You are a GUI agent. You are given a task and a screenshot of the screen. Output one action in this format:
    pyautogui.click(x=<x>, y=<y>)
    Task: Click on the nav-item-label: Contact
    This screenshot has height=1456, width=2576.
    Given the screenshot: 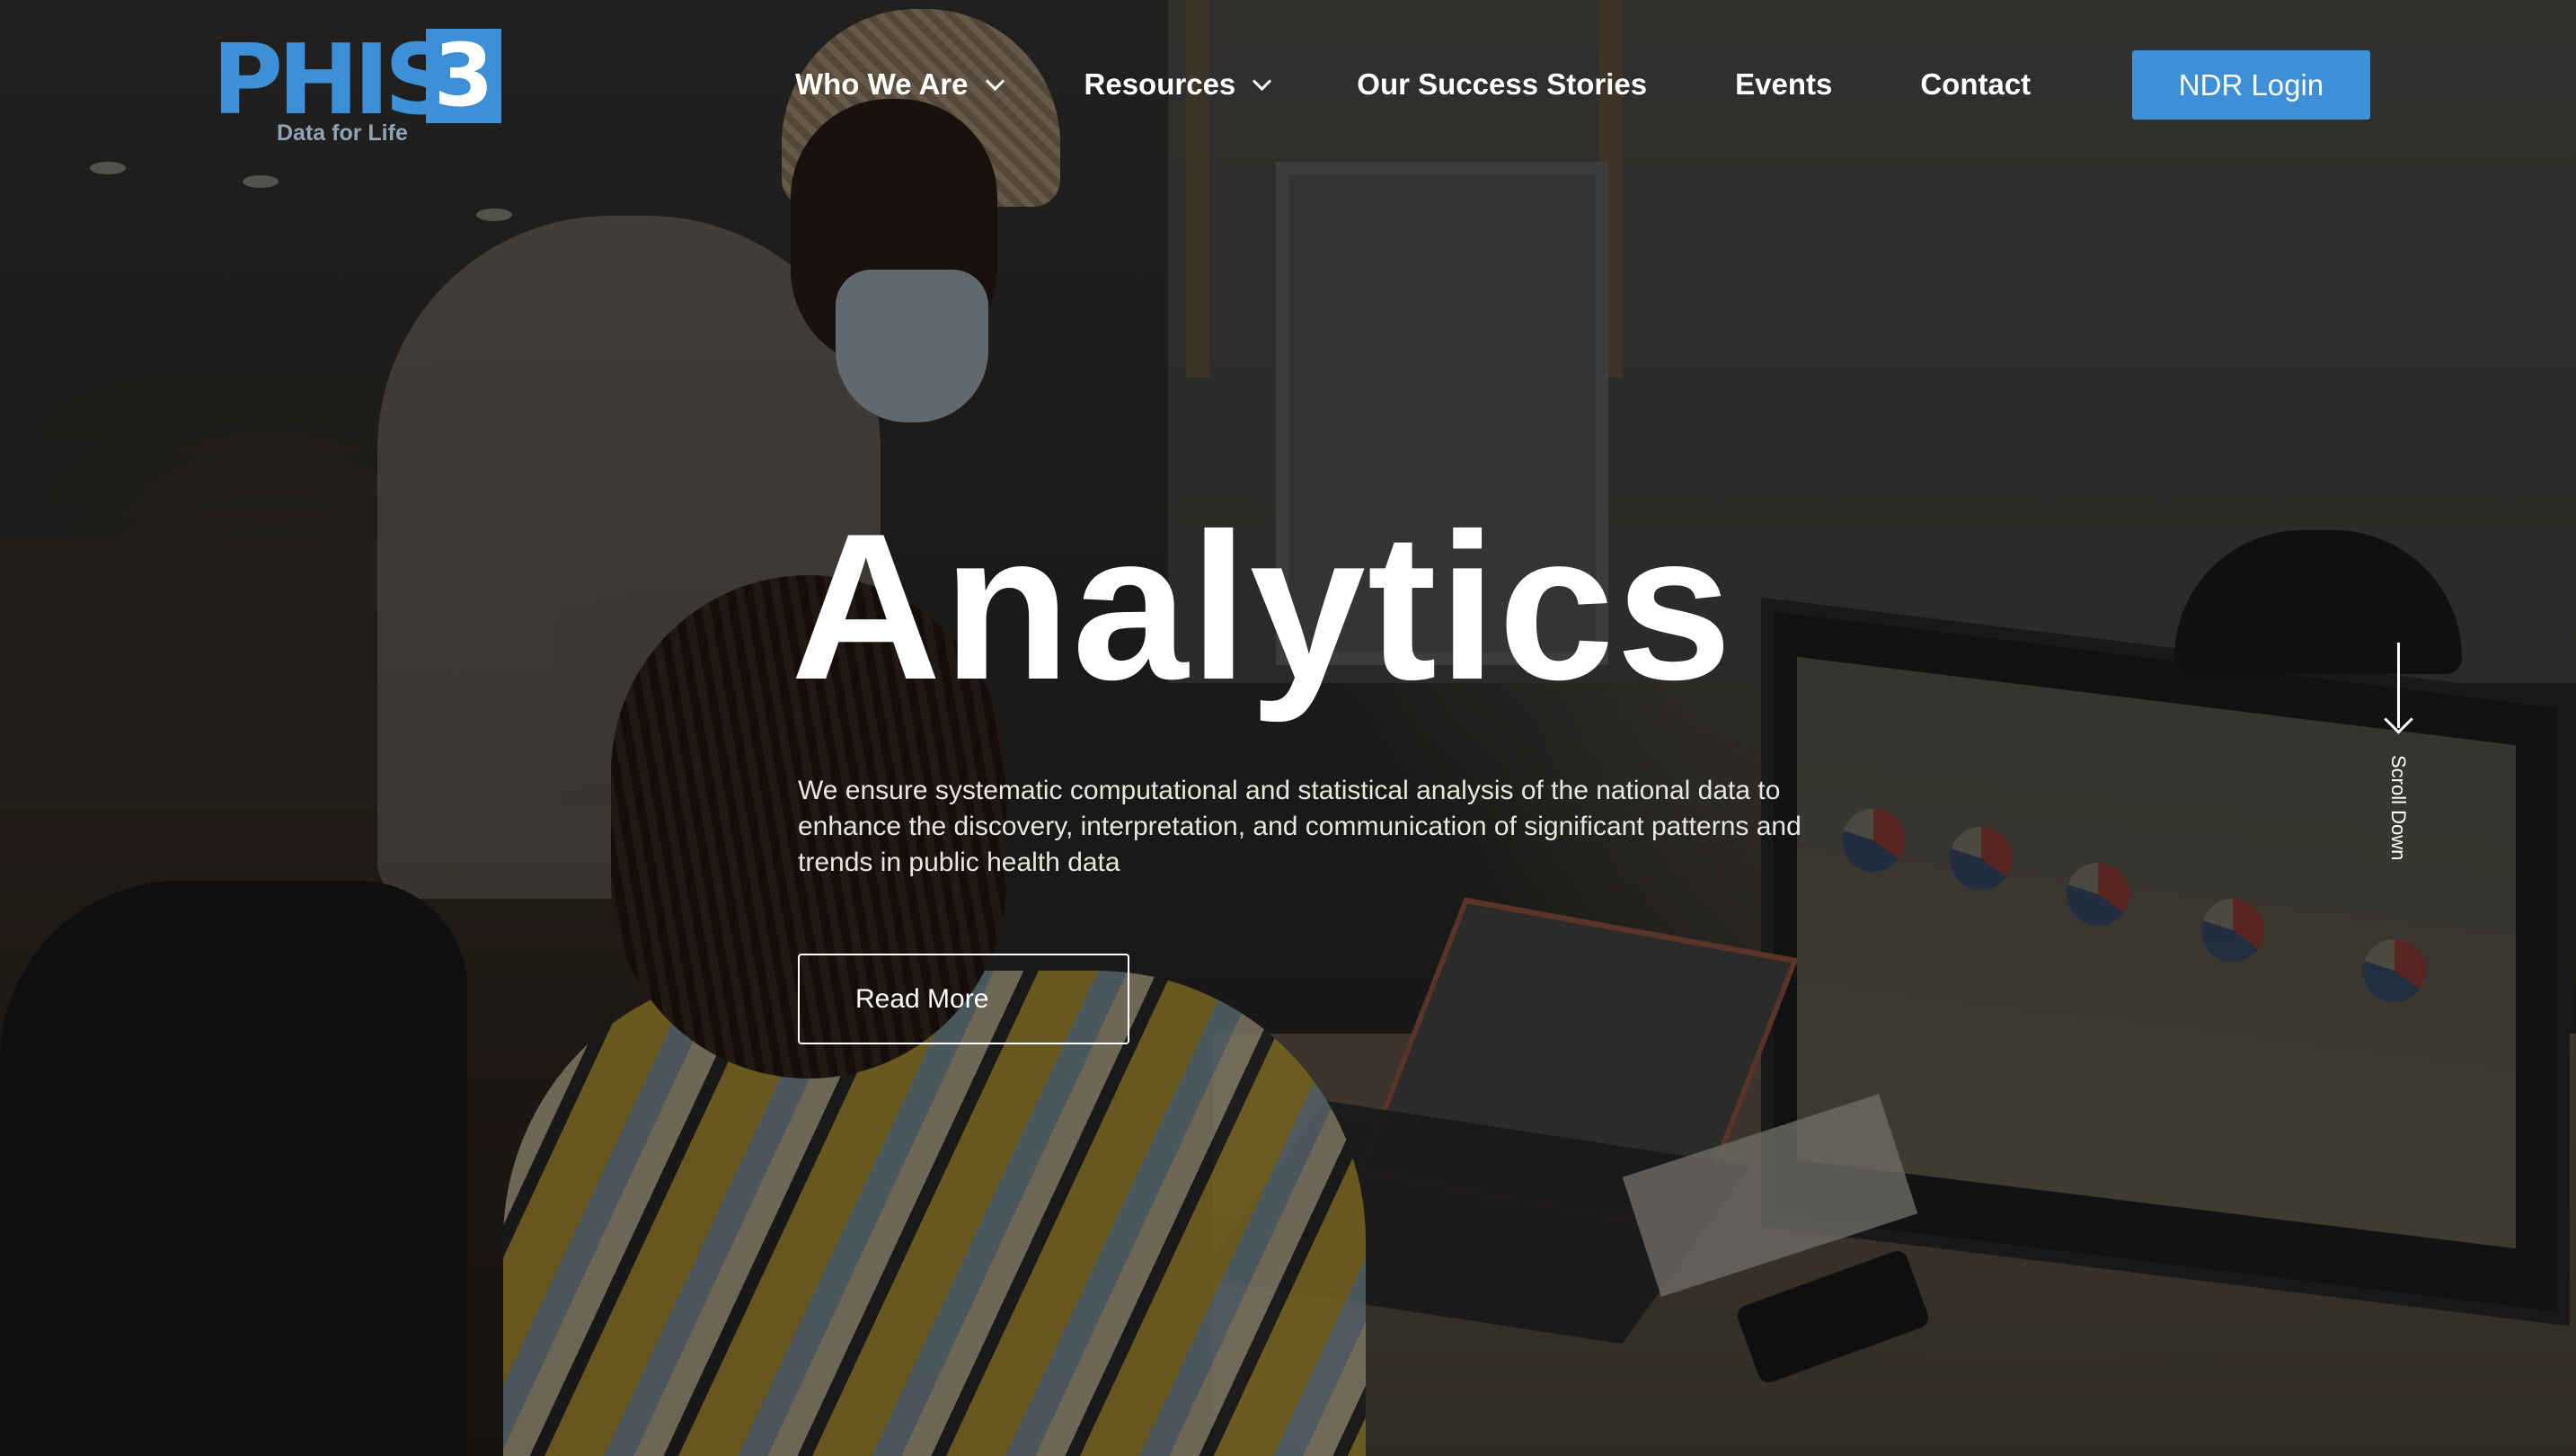 What is the action you would take?
    pyautogui.click(x=1976, y=84)
    